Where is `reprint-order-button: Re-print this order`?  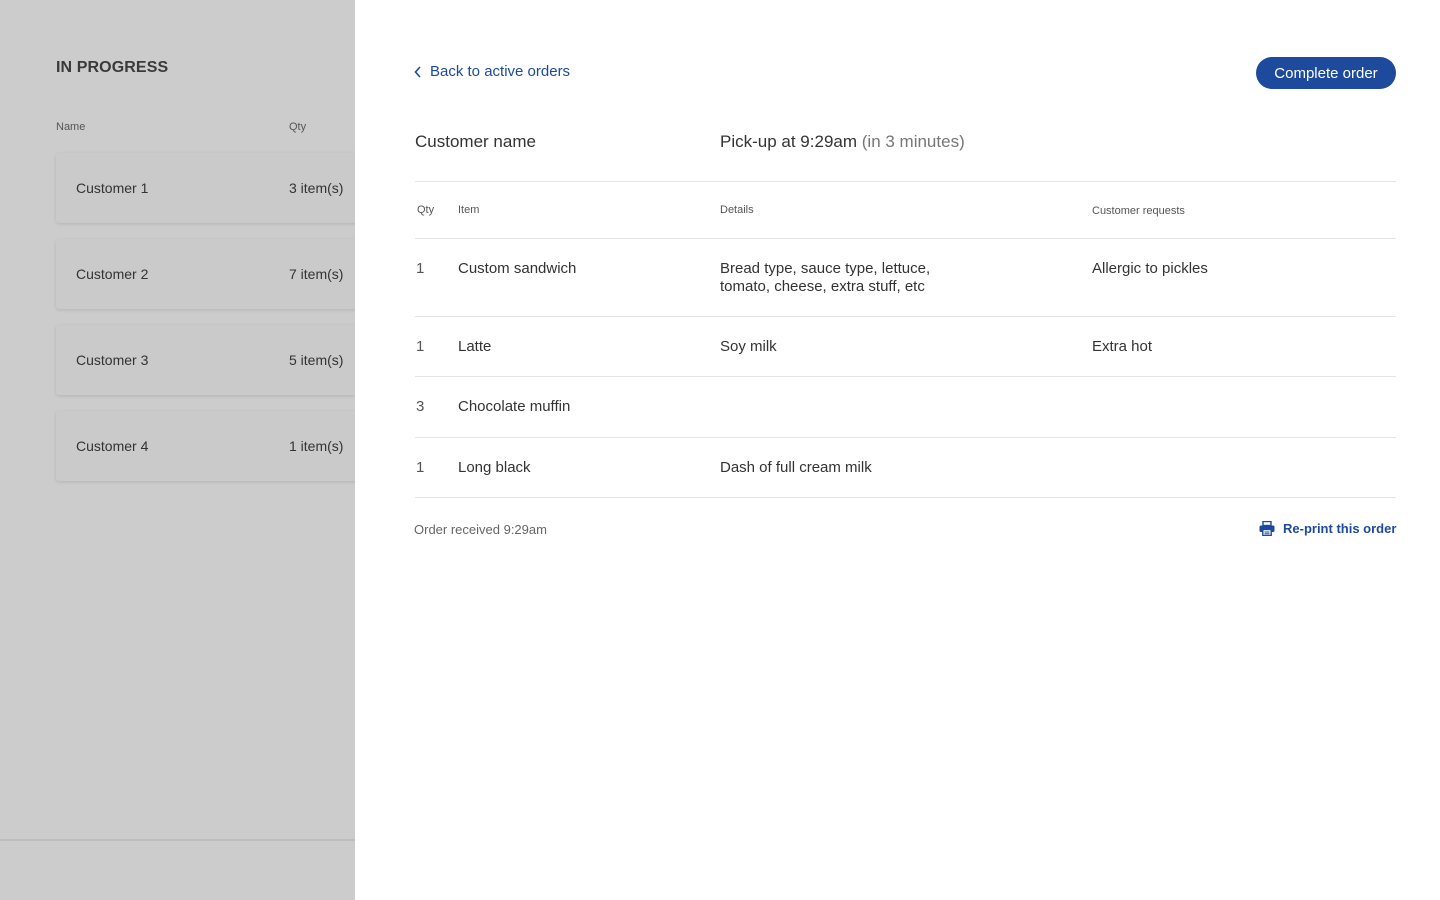
reprint-order-button: Re-print this order is located at coordinates (1327, 528).